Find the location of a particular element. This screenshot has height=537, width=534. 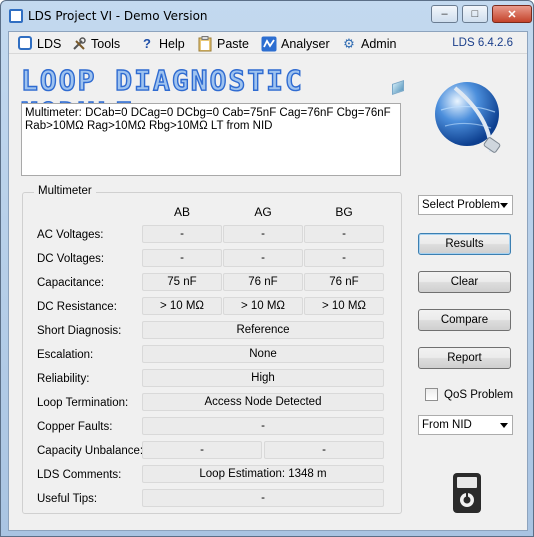

menu-analyser: Analyser is located at coordinates (295, 43).